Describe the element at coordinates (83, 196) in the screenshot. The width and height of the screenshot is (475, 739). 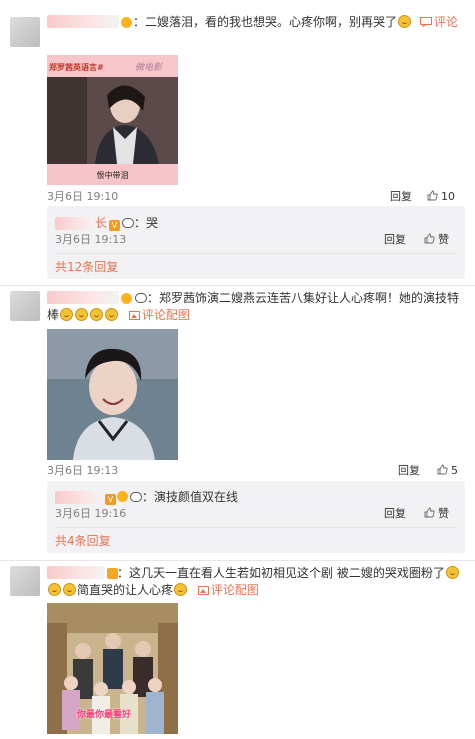
I see `comment-date: 3月6日 19:10` at that location.